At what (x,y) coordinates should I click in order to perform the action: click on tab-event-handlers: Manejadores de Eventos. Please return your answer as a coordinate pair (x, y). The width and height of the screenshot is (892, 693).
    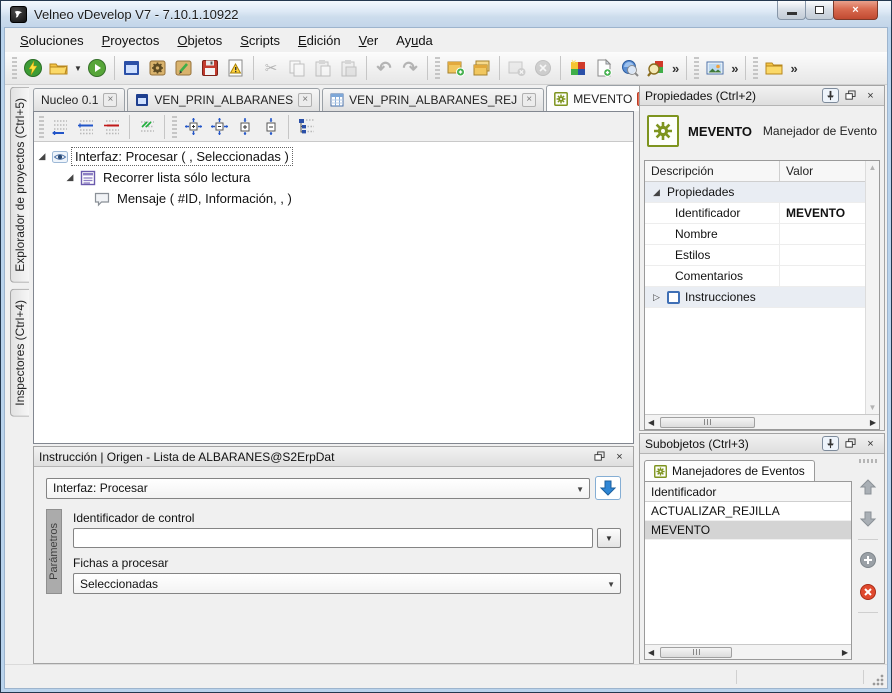
    Looking at the image, I should click on (729, 470).